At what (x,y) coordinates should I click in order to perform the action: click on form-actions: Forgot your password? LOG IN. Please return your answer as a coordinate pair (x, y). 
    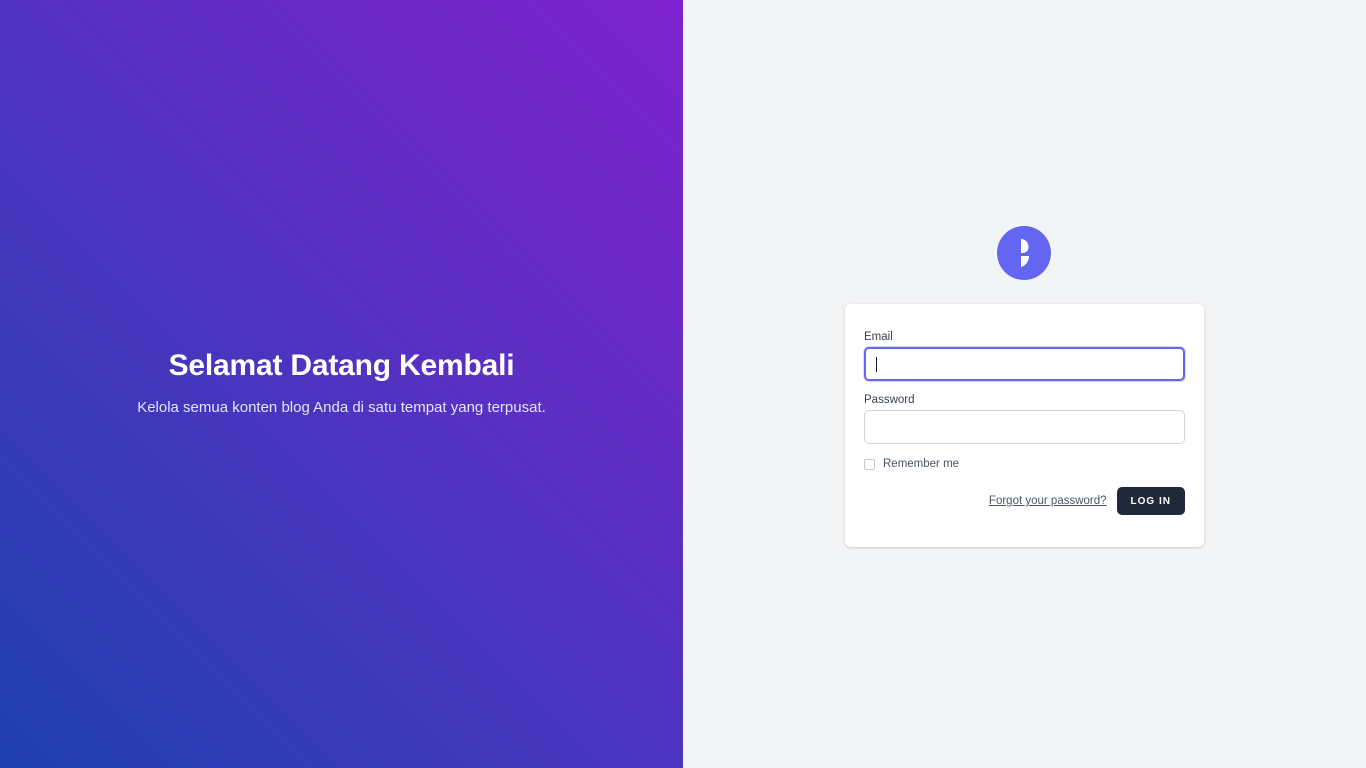
    Looking at the image, I should click on (1024, 501).